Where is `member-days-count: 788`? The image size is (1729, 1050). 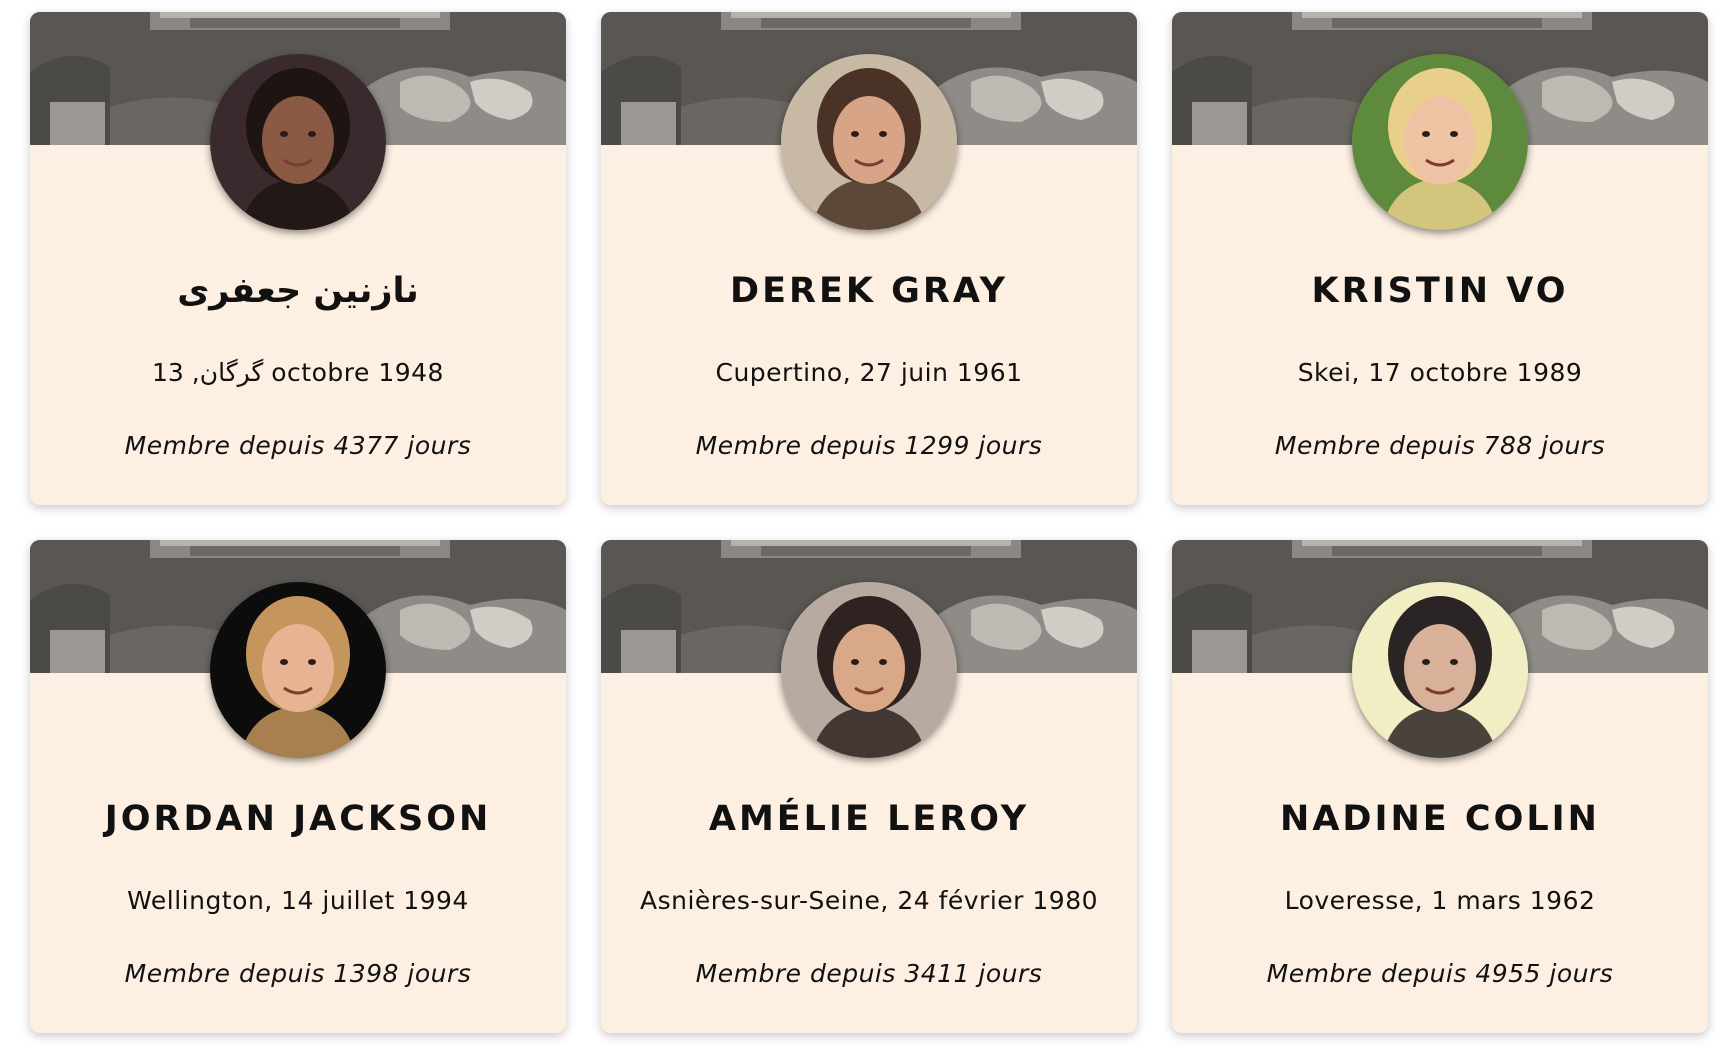 member-days-count: 788 is located at coordinates (1508, 445).